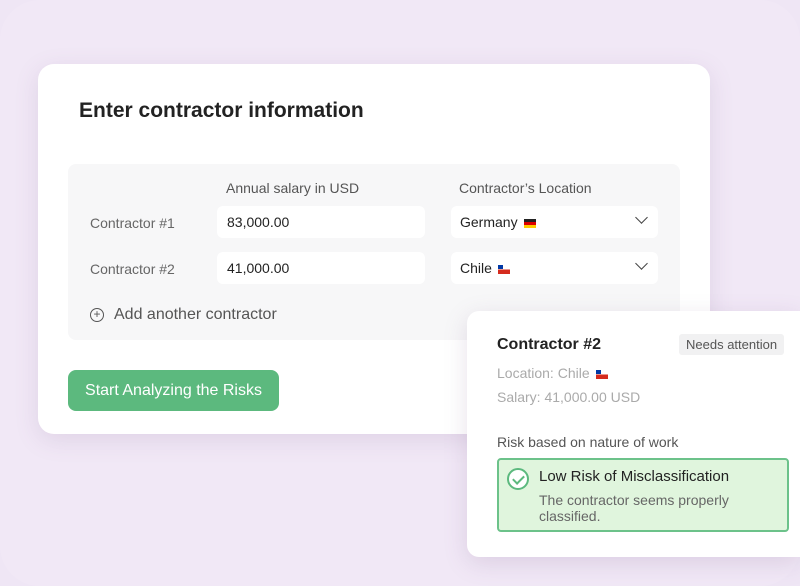 The image size is (800, 586). What do you see at coordinates (489, 222) in the screenshot?
I see `location-value: Germany` at bounding box center [489, 222].